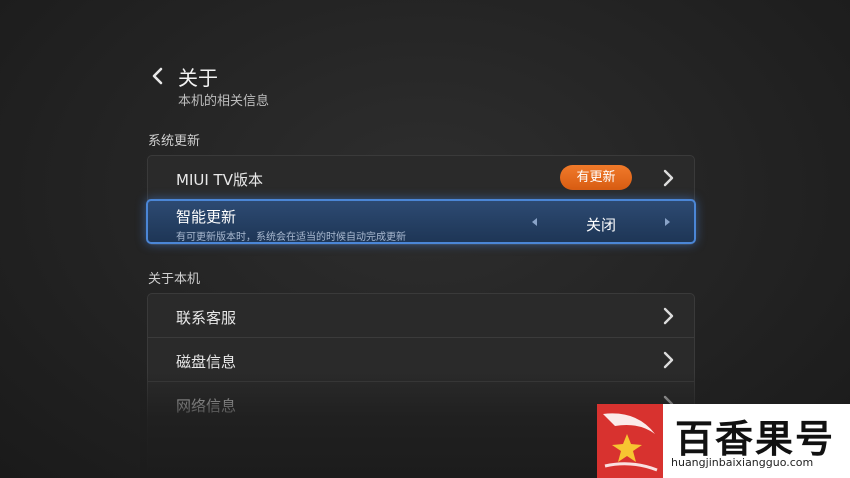 The height and width of the screenshot is (478, 850). I want to click on section-title-about-device: 关于本机, so click(174, 279).